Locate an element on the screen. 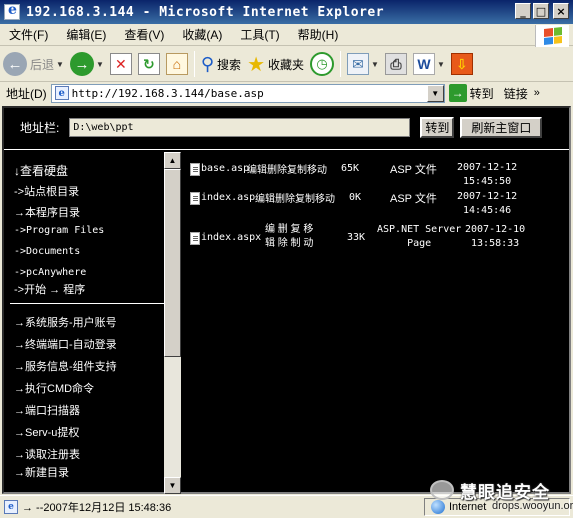 This screenshot has height=518, width=573. nav-pcanywhere: ->pcAnywhere is located at coordinates (50, 272).